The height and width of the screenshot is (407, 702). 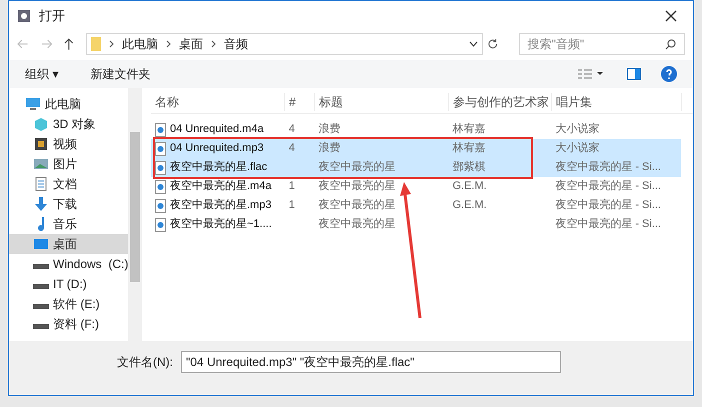 I want to click on address-bar: 此电脑 桌面 音频, so click(x=285, y=44).